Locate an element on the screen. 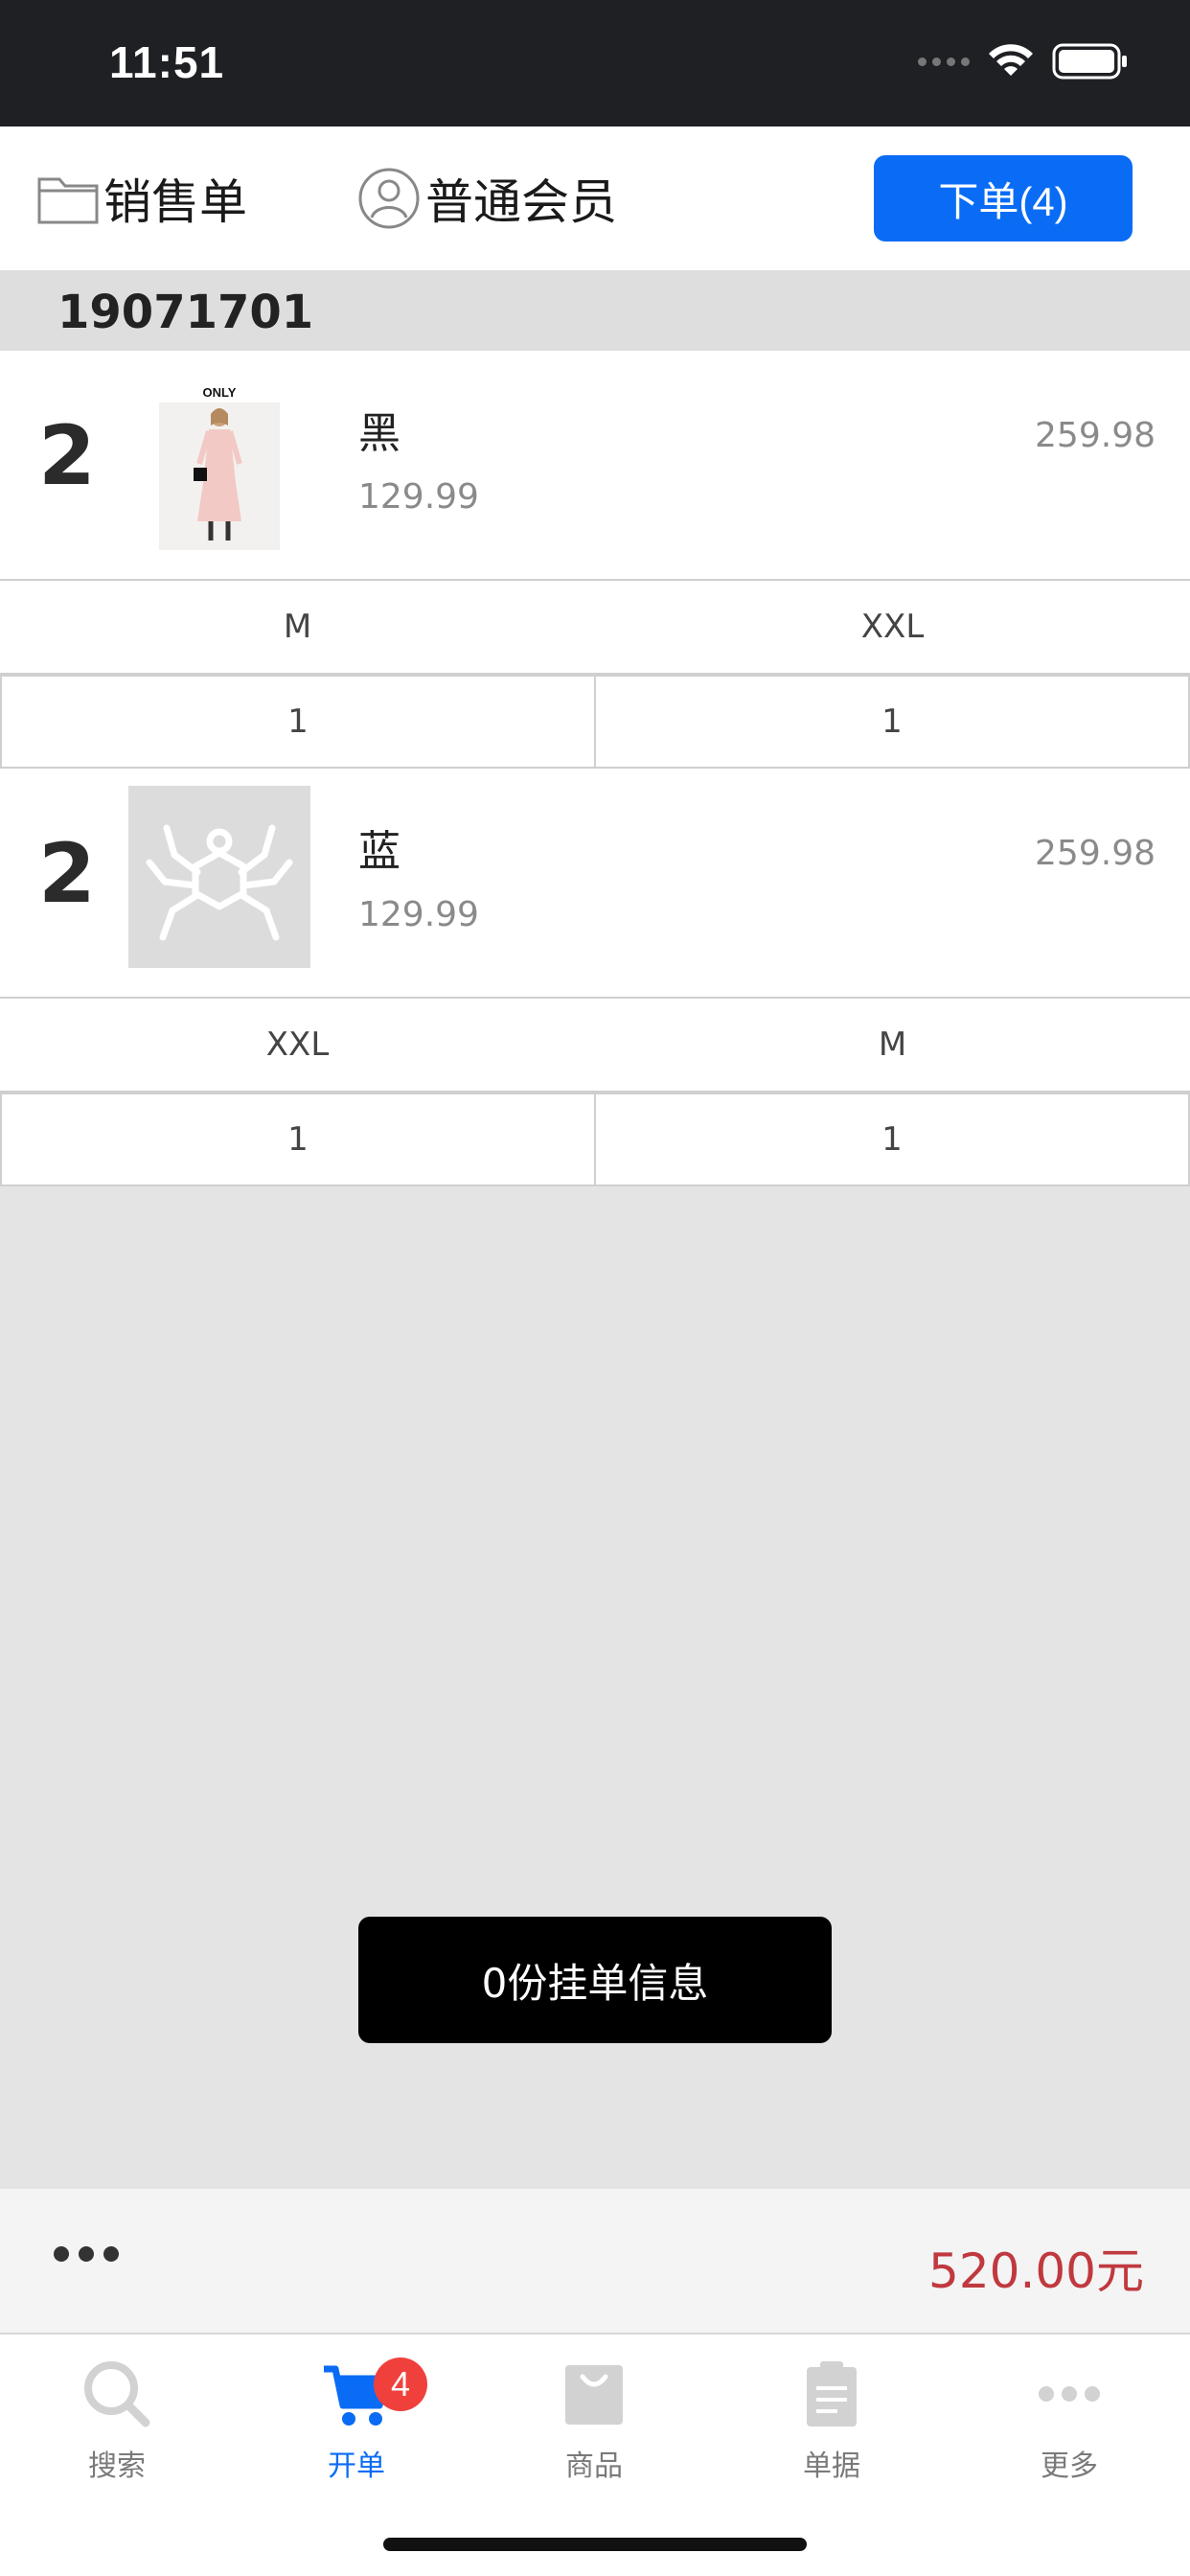 The image size is (1190, 2576). dress-photo-image: ONLY is located at coordinates (220, 467).